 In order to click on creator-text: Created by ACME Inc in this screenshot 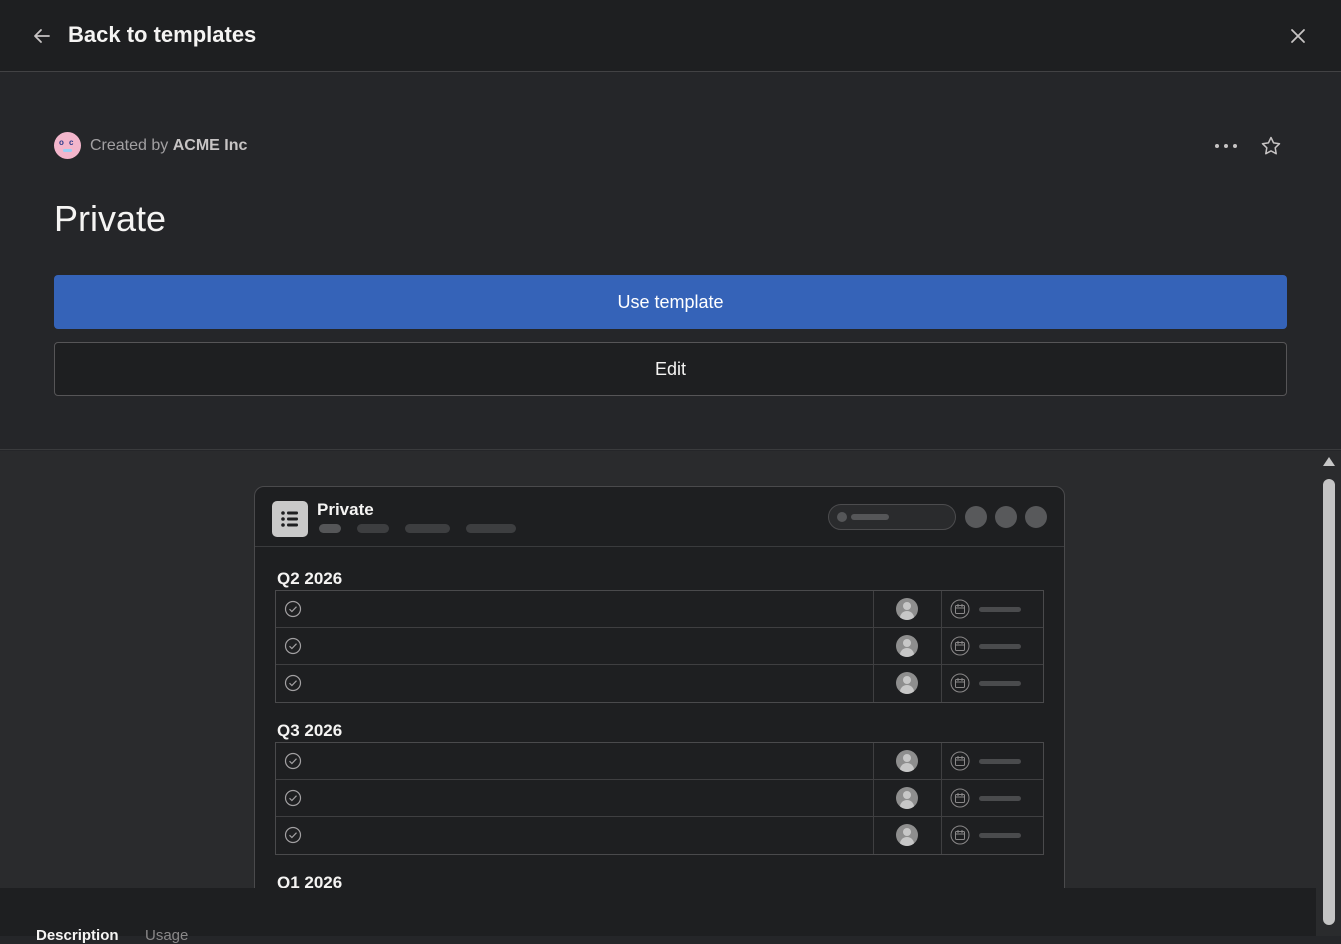, I will do `click(168, 146)`.